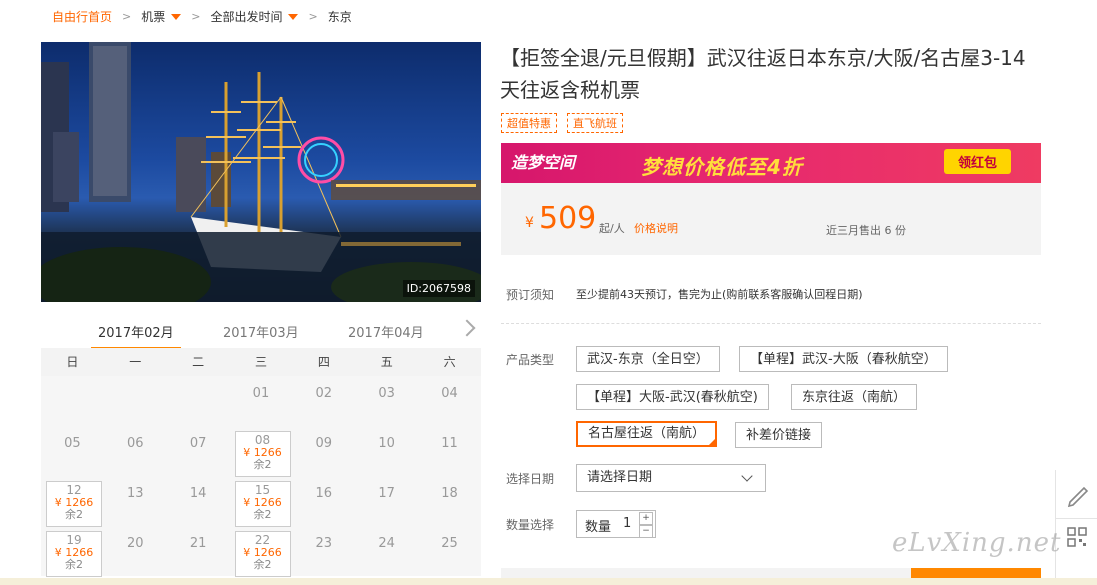 The height and width of the screenshot is (585, 1097). I want to click on calendar-day: 09, so click(323, 451).